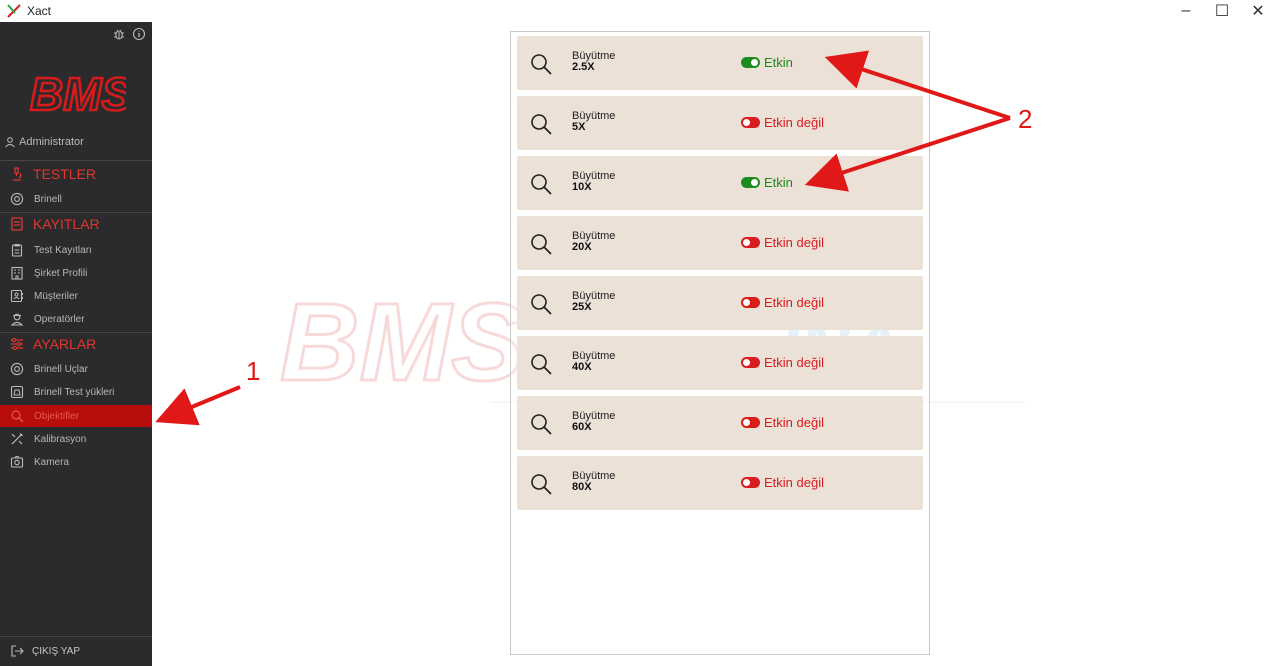  I want to click on clipboard-icon, so click(17, 250).